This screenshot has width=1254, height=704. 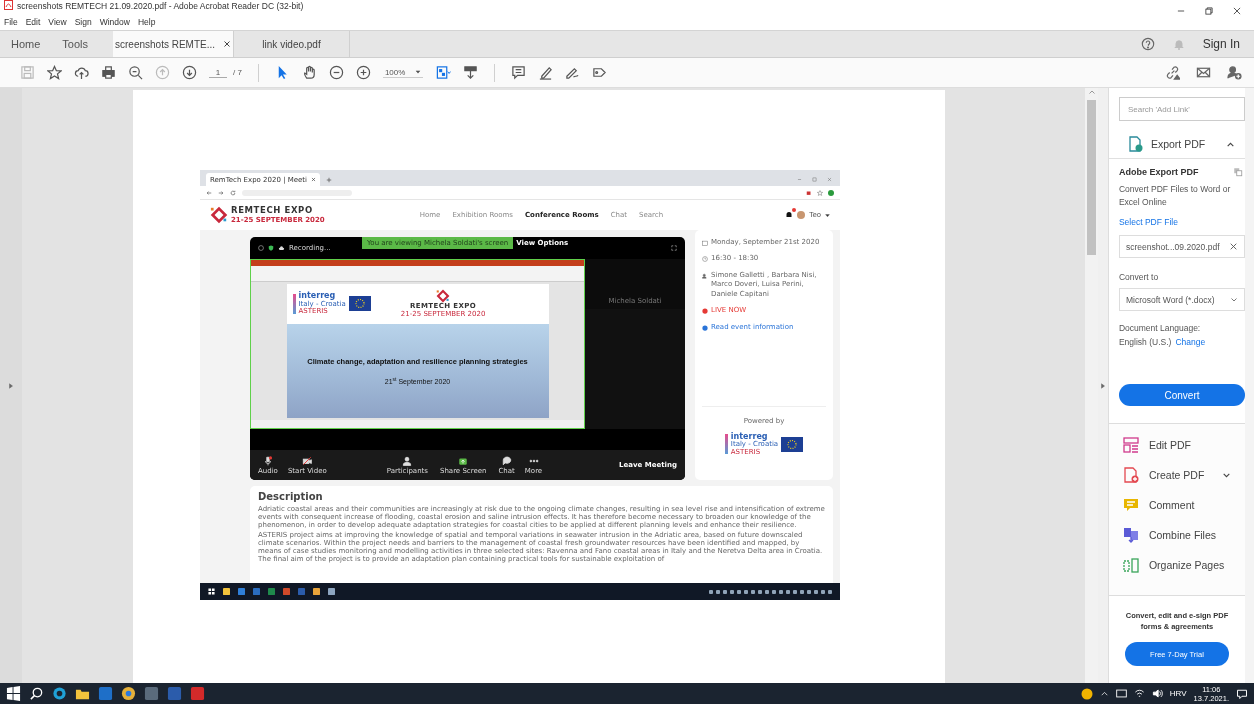 I want to click on tag-button, so click(x=600, y=72).